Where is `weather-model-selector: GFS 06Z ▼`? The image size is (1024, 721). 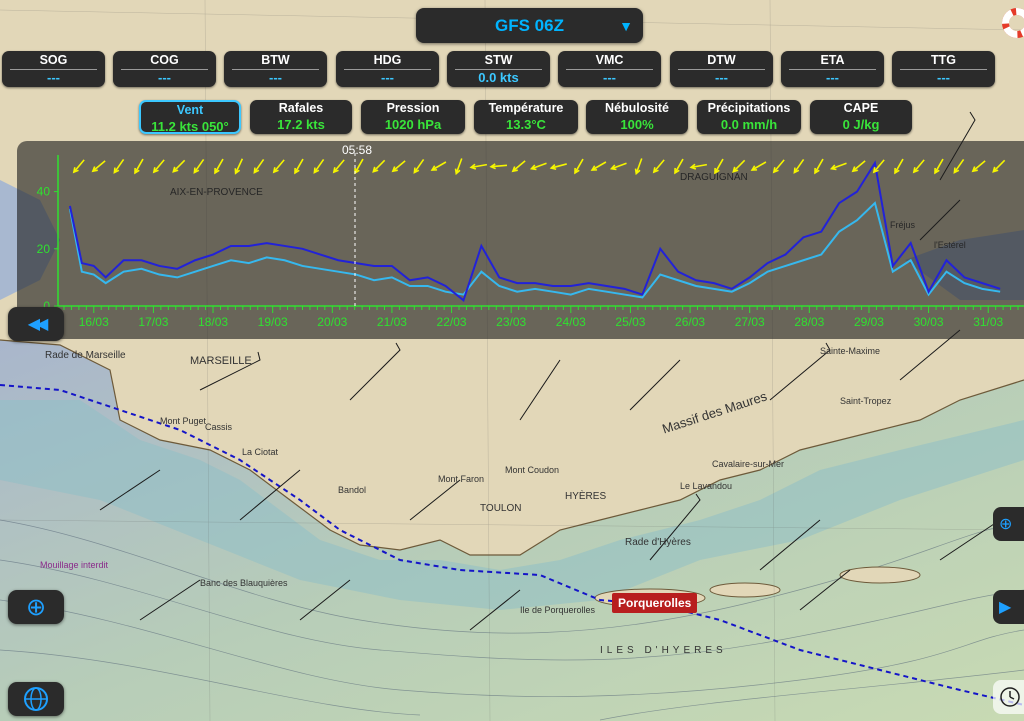
weather-model-selector: GFS 06Z ▼ is located at coordinates (529, 25).